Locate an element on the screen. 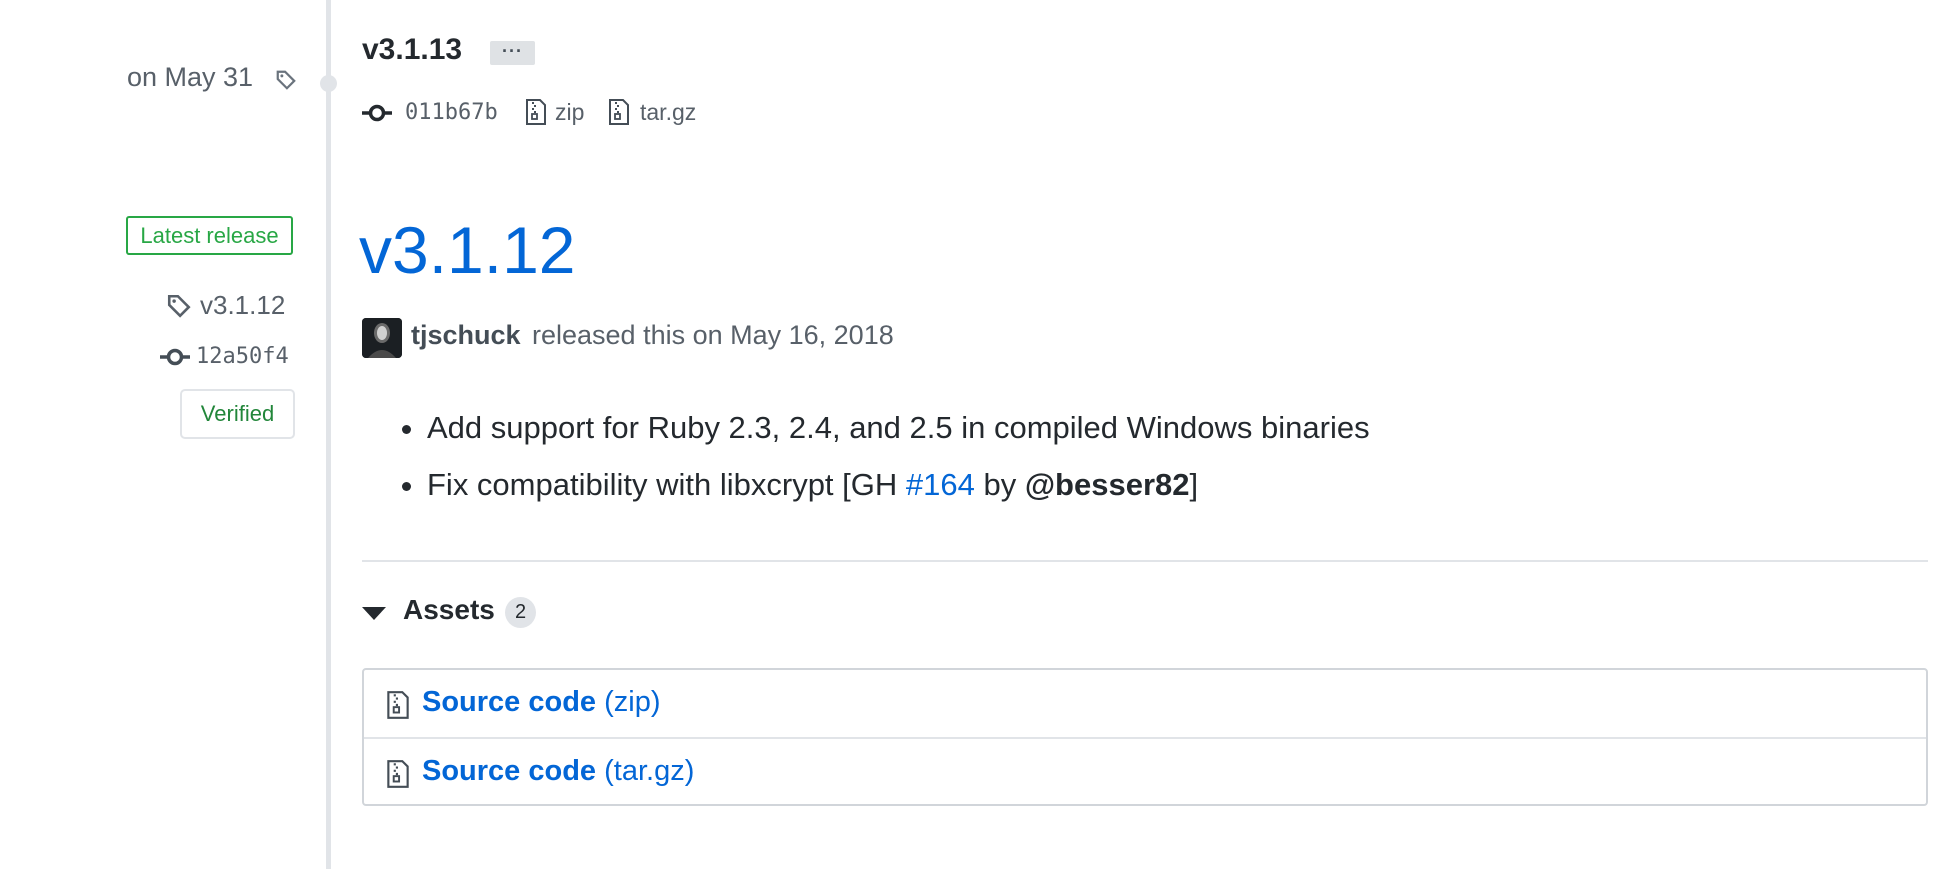  note-by: by is located at coordinates (999, 484).